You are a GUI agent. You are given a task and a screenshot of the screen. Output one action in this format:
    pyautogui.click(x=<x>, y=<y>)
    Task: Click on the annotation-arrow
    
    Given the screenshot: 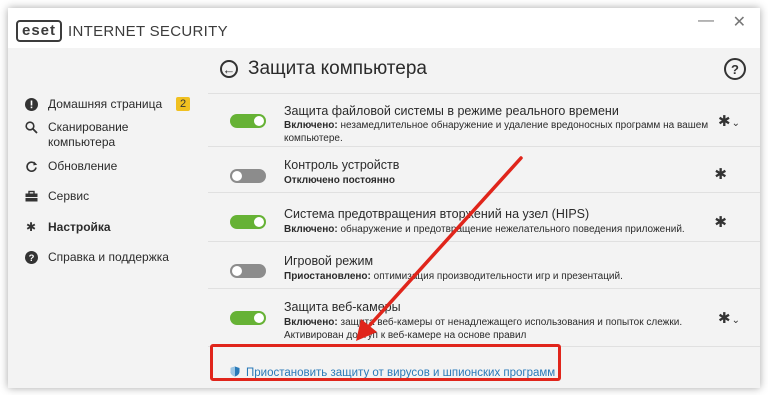 What is the action you would take?
    pyautogui.click(x=439, y=248)
    